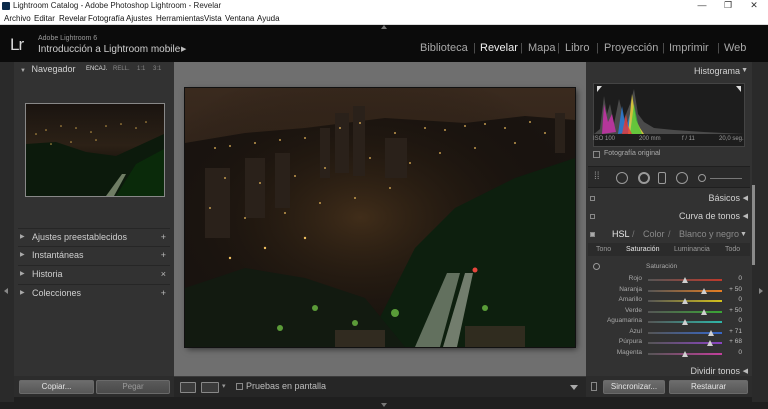 The image size is (768, 409). What do you see at coordinates (726, 178) in the screenshot?
I see `brush-slider` at bounding box center [726, 178].